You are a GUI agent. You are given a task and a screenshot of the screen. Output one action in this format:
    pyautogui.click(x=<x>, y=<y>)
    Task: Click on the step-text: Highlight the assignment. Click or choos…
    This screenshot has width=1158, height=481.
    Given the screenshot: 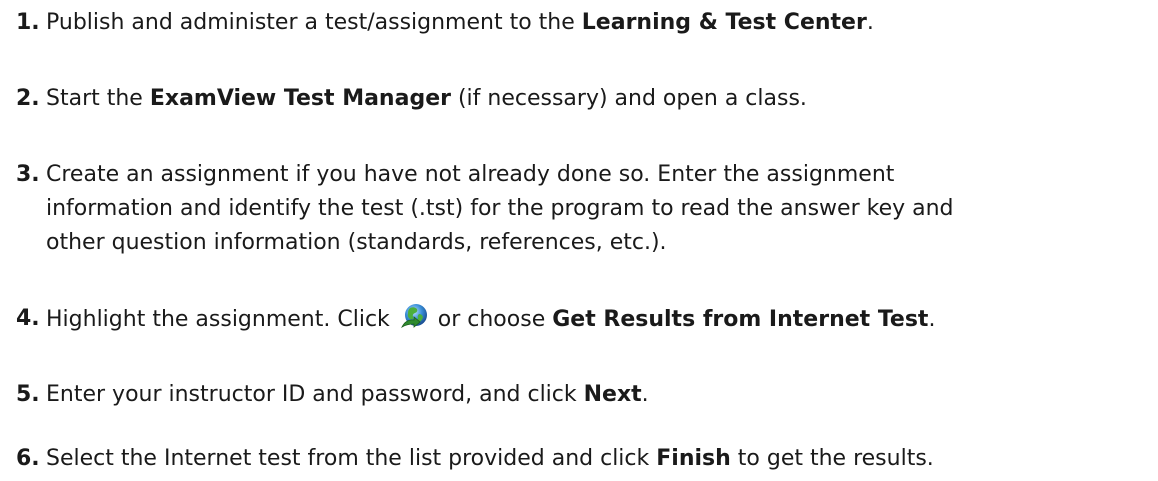 What is the action you would take?
    pyautogui.click(x=596, y=319)
    